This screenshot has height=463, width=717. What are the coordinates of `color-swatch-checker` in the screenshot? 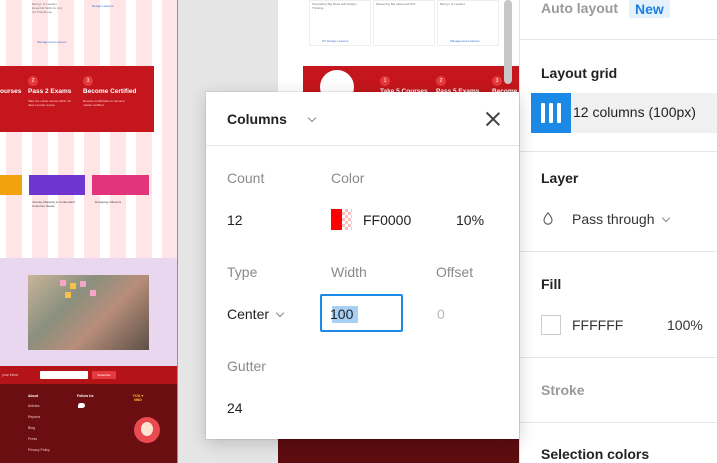 It's located at (347, 219).